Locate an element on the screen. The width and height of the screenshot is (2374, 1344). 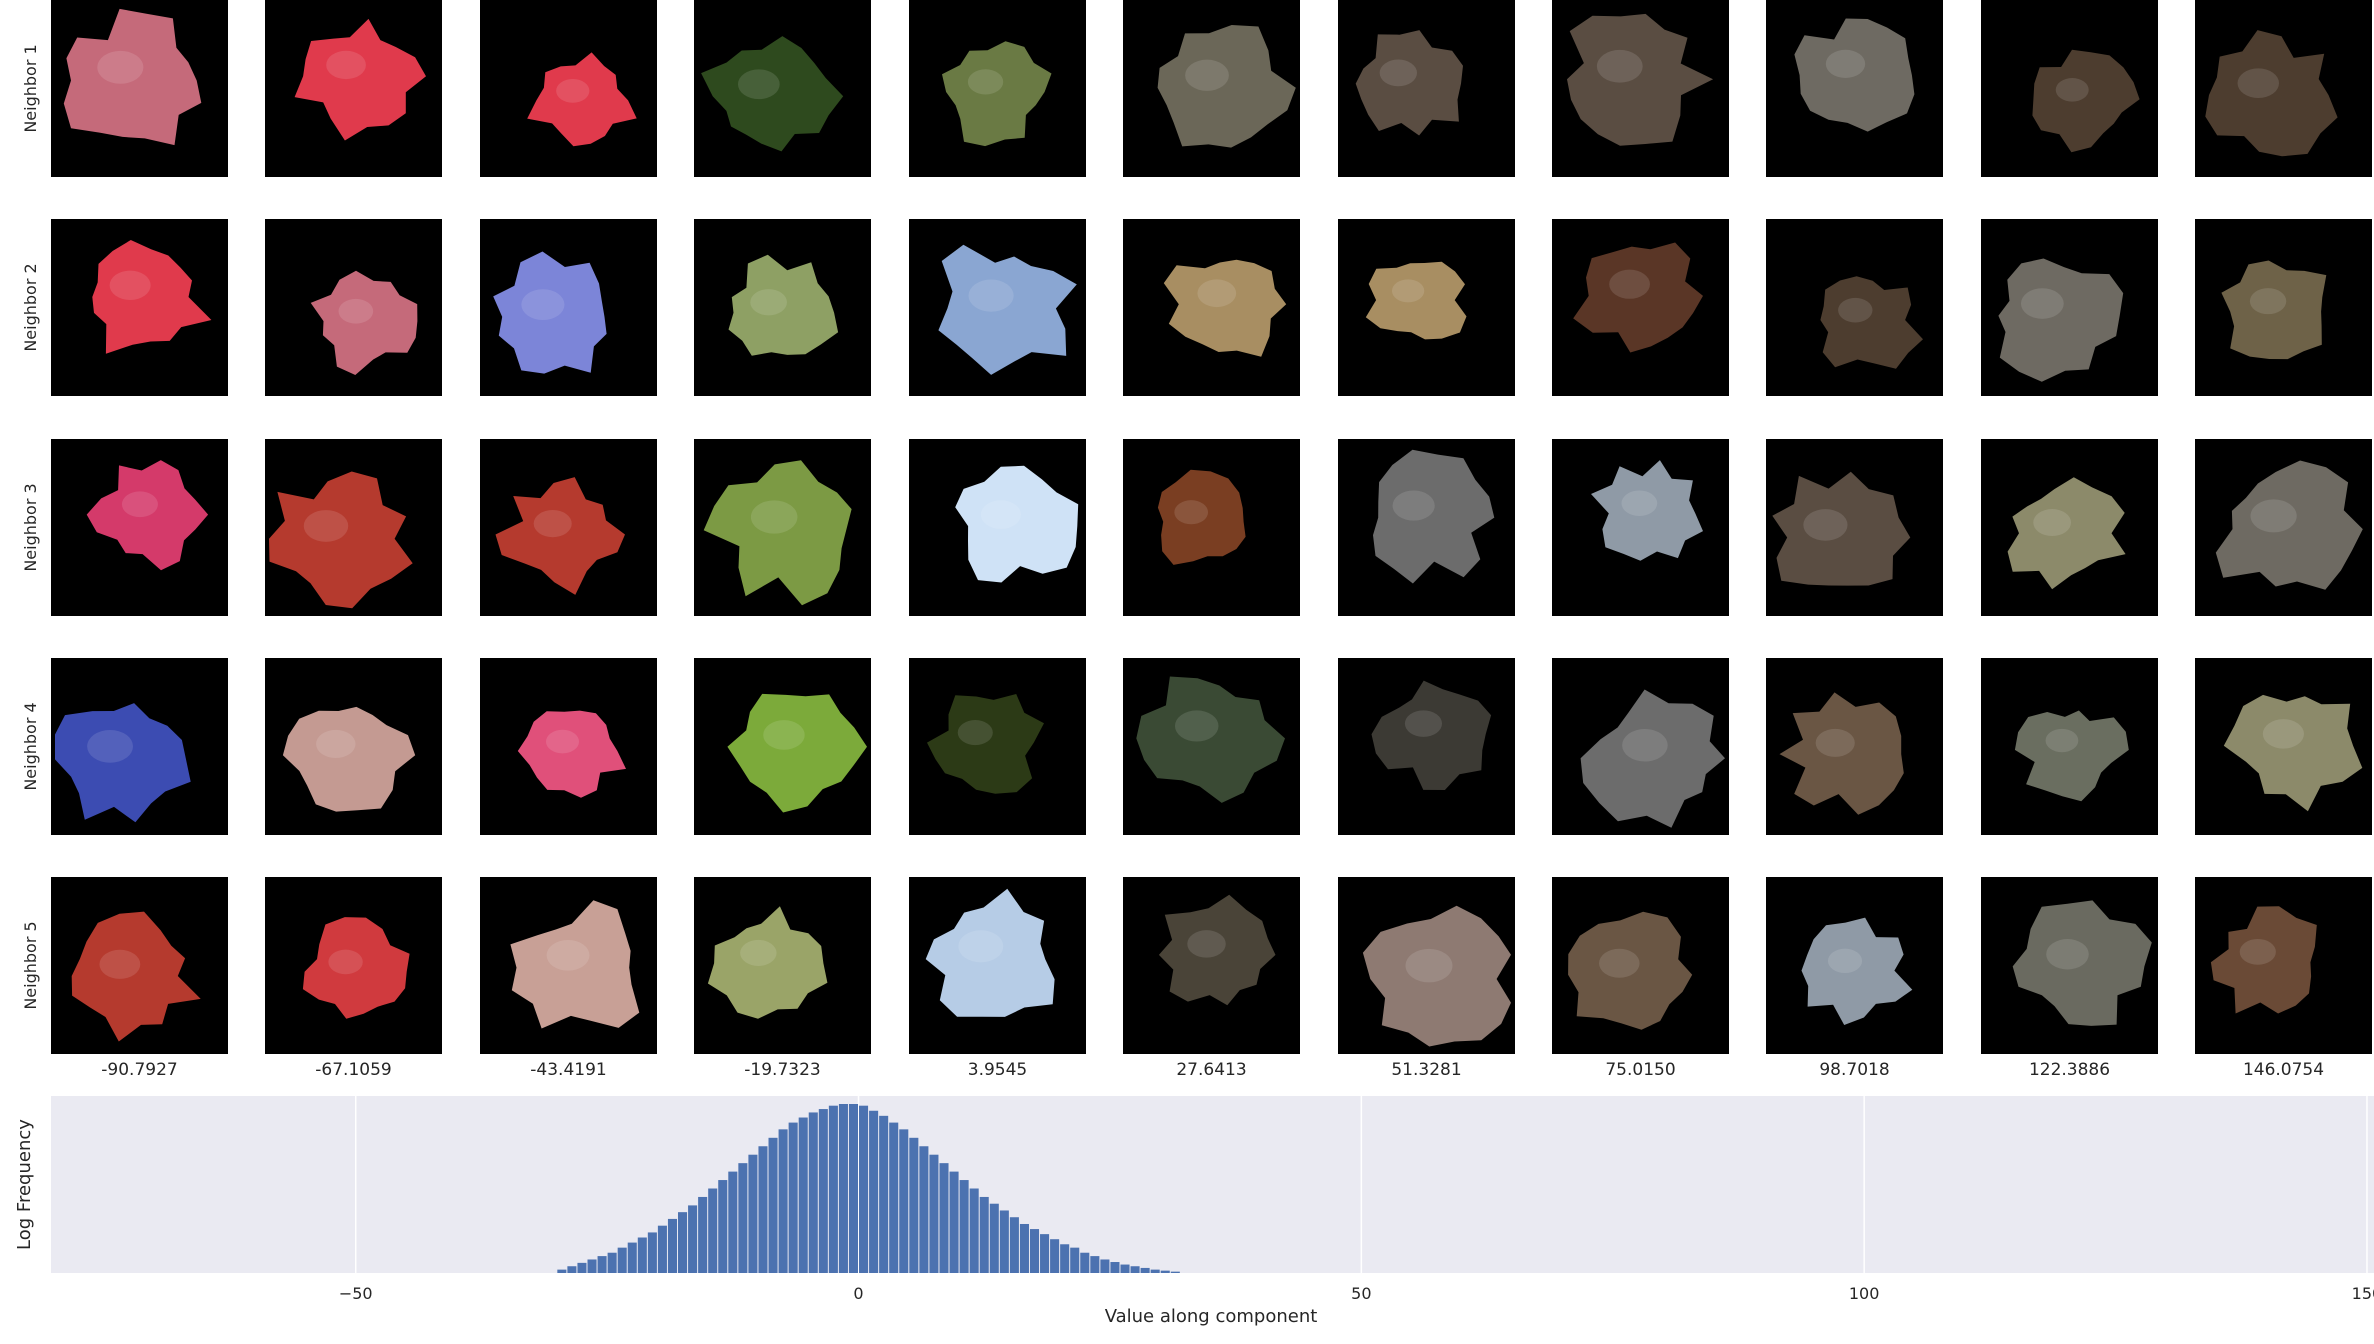
row-label: Neighbor 2 is located at coordinates (30, 307).